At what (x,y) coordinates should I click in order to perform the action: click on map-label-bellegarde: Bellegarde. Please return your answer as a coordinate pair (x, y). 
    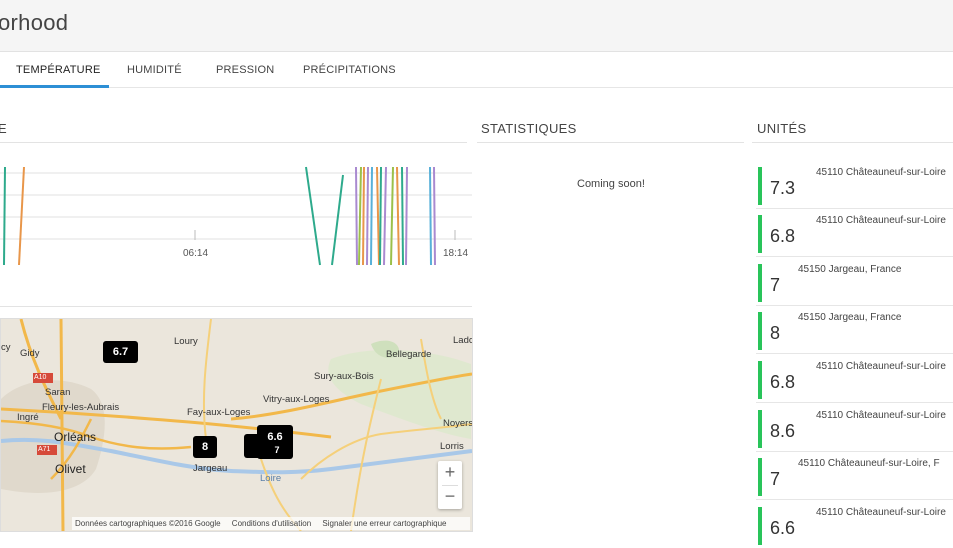
    Looking at the image, I should click on (409, 354).